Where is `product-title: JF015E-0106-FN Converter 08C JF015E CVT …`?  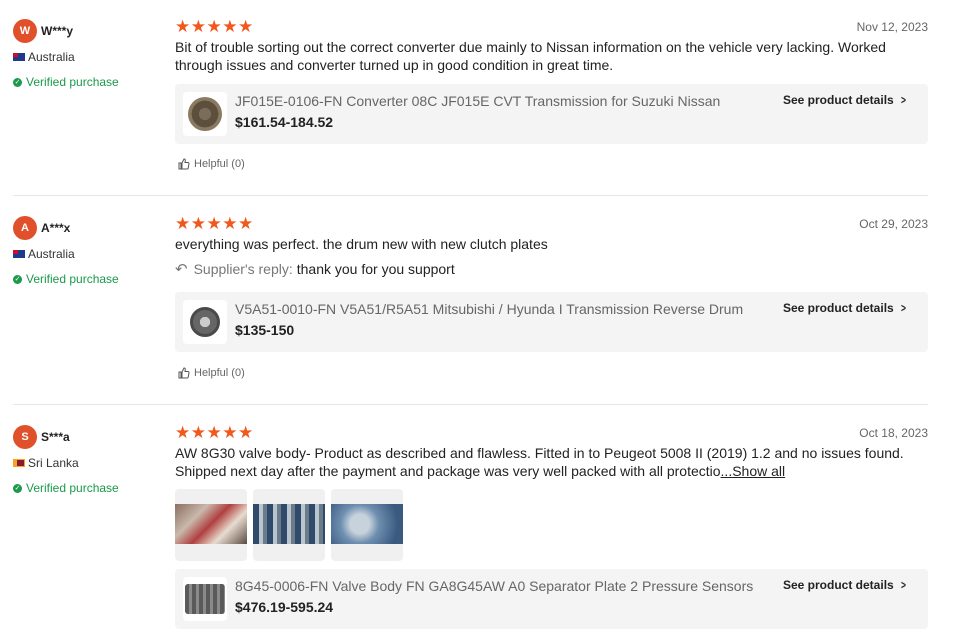
product-title: JF015E-0106-FN Converter 08C JF015E CVT … is located at coordinates (502, 101).